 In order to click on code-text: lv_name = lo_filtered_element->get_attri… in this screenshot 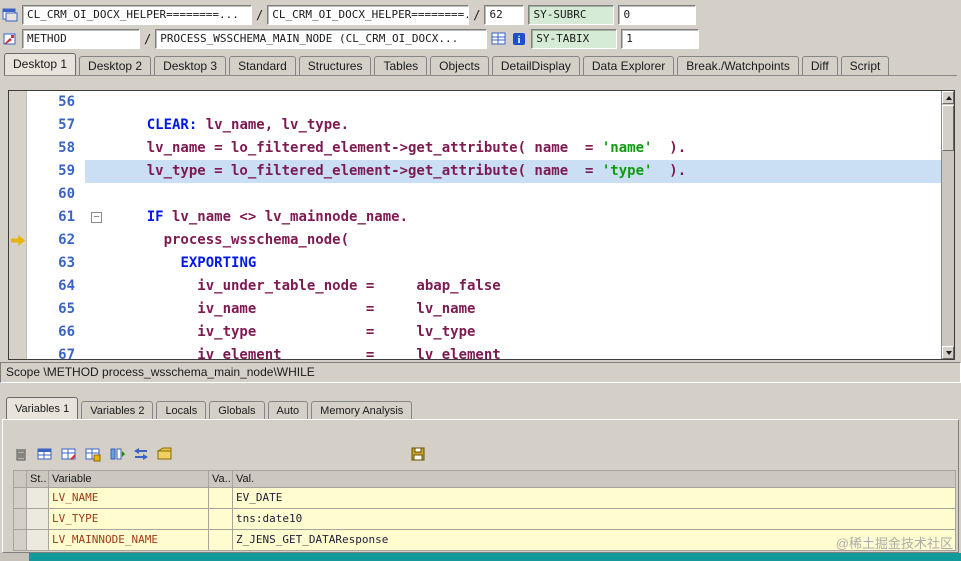, I will do `click(513, 148)`.